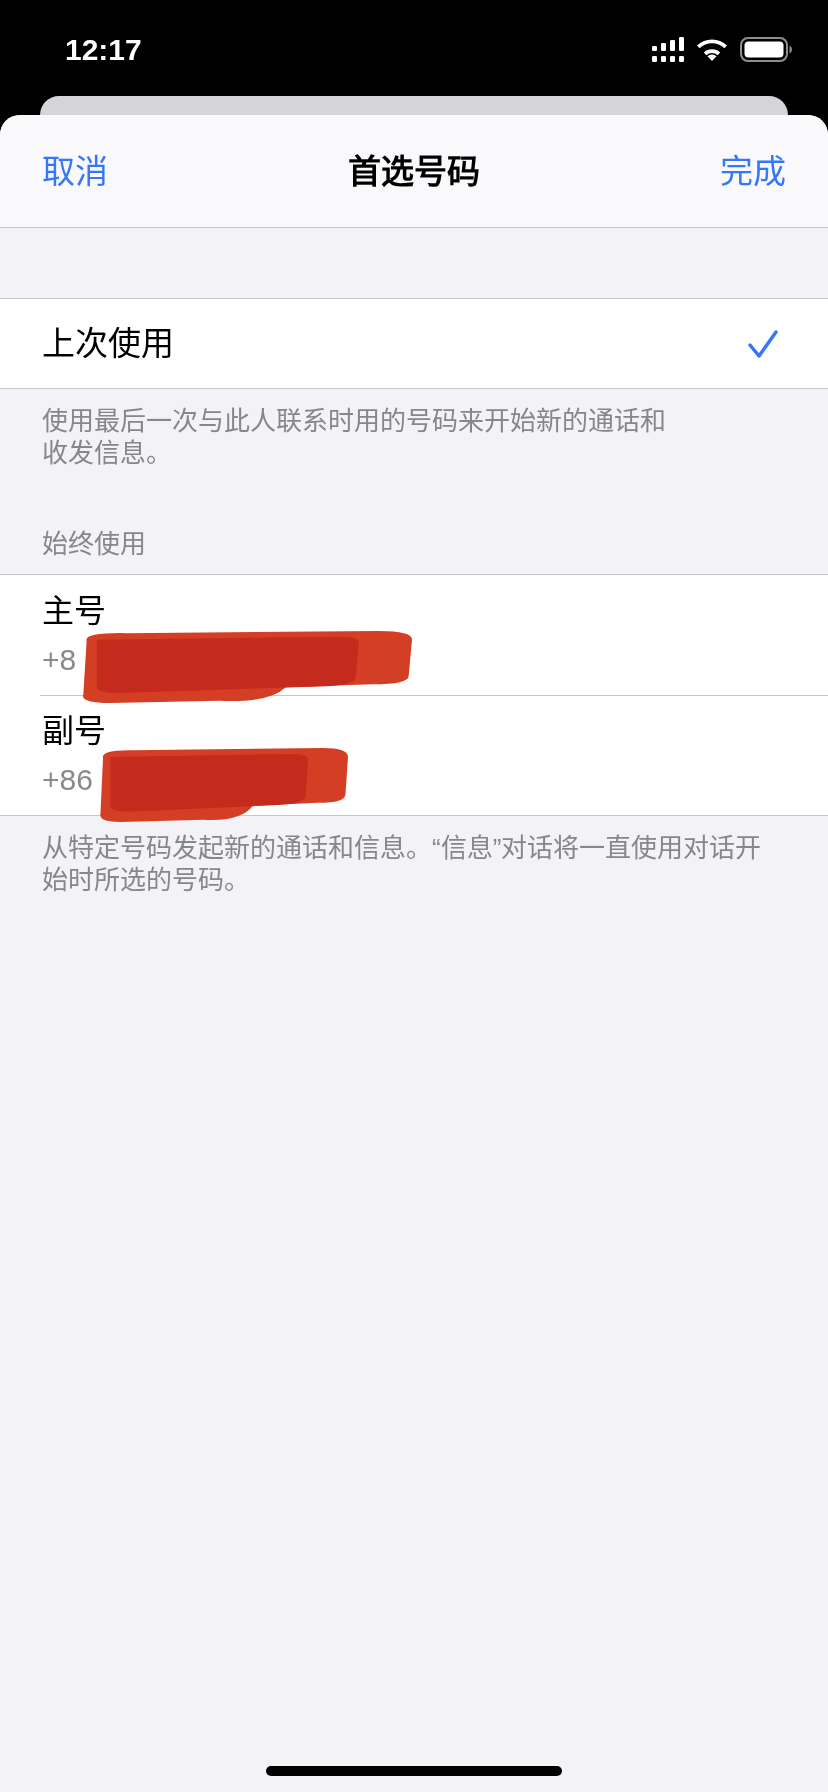  Describe the element at coordinates (434, 635) in the screenshot. I see `list-item: 主号 +8` at that location.